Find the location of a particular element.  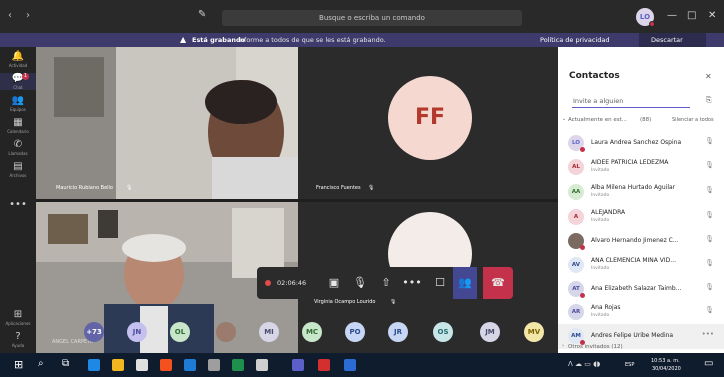

rail-item-more: ••• is located at coordinates (18, 204).